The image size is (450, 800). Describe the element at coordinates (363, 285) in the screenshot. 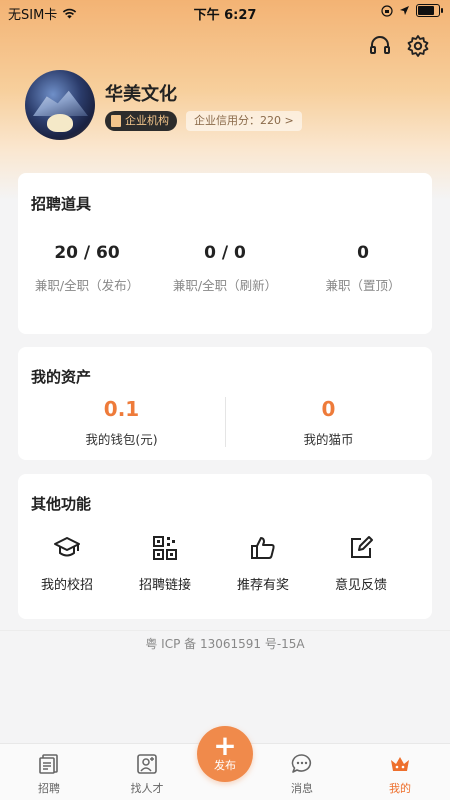

I see `tool-pin-label: 兼职（置顶）` at that location.